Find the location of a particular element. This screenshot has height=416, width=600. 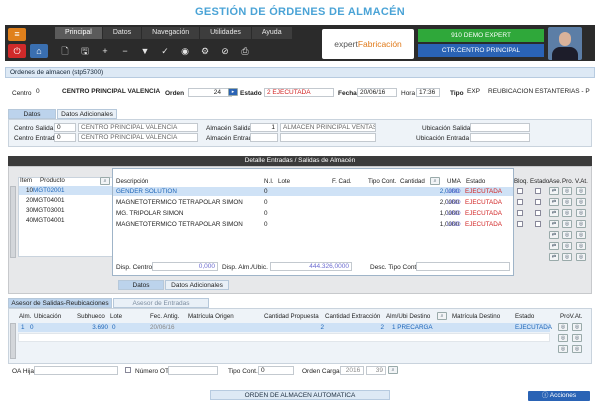

orden-carga-year: 2016 is located at coordinates (352, 370).